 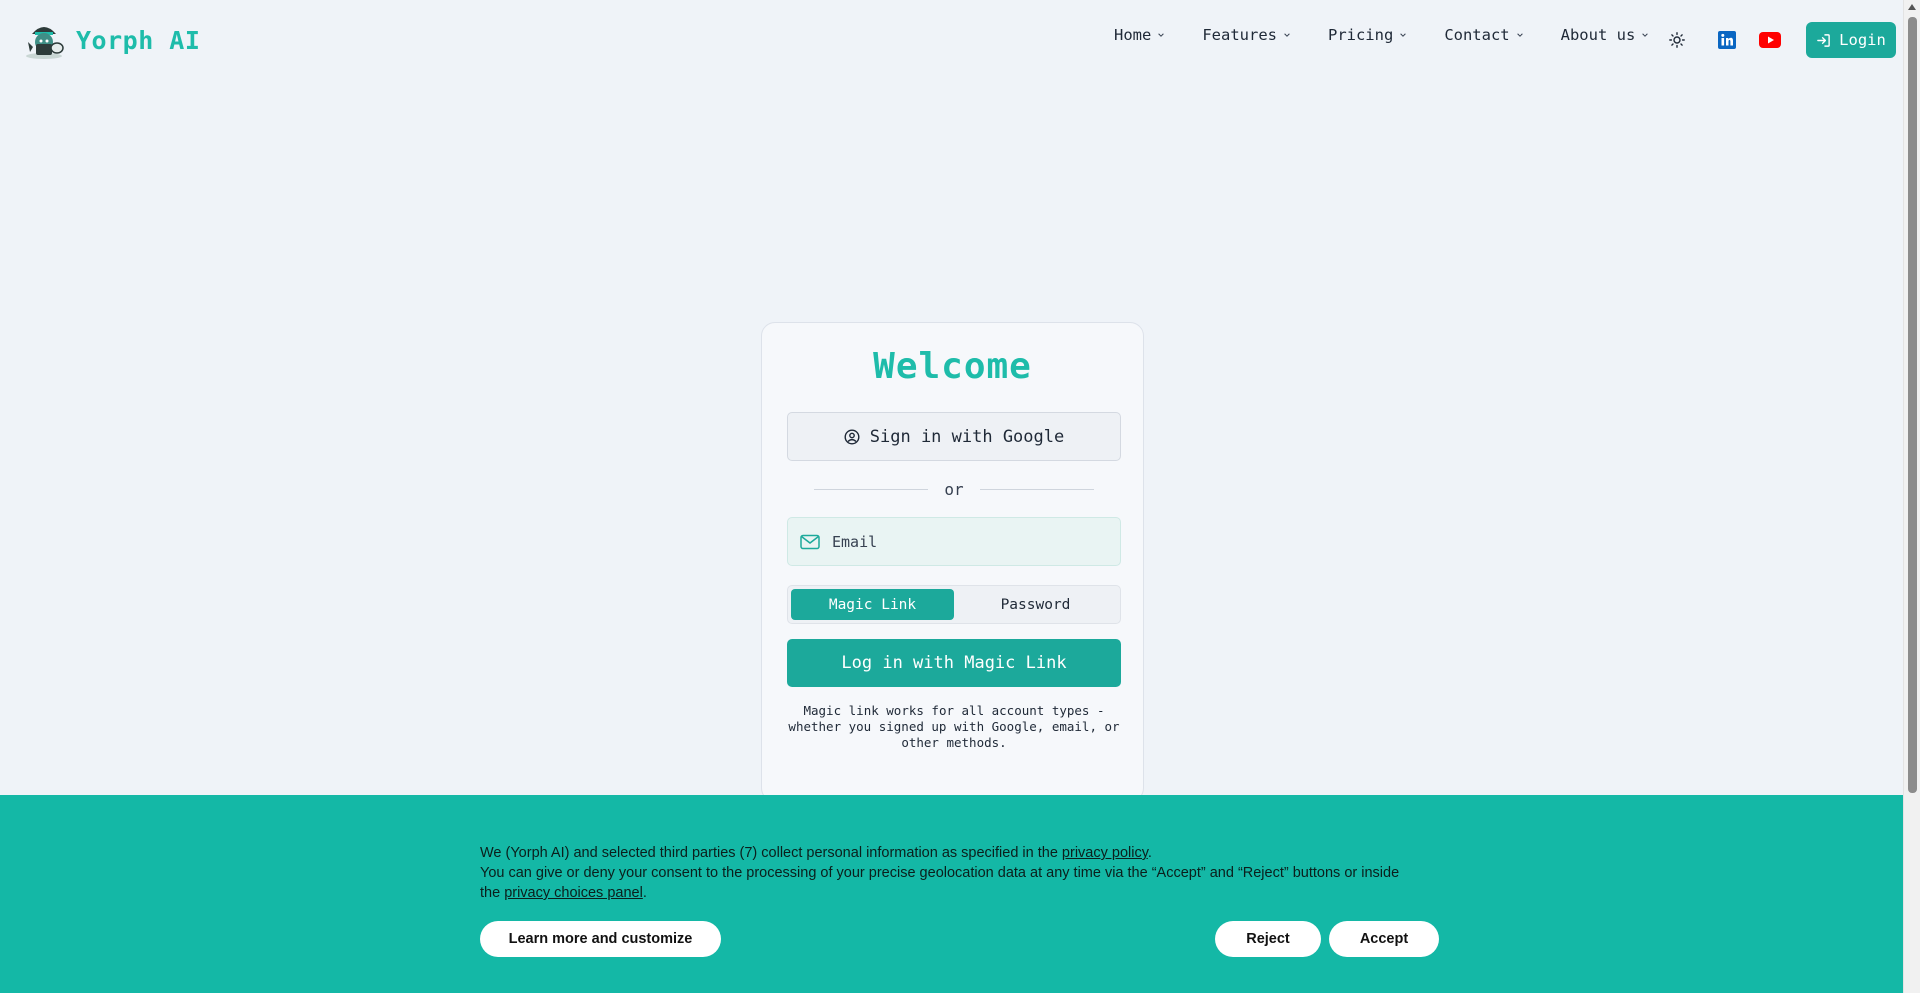 I want to click on brand-name: Yorph AI, so click(x=138, y=40).